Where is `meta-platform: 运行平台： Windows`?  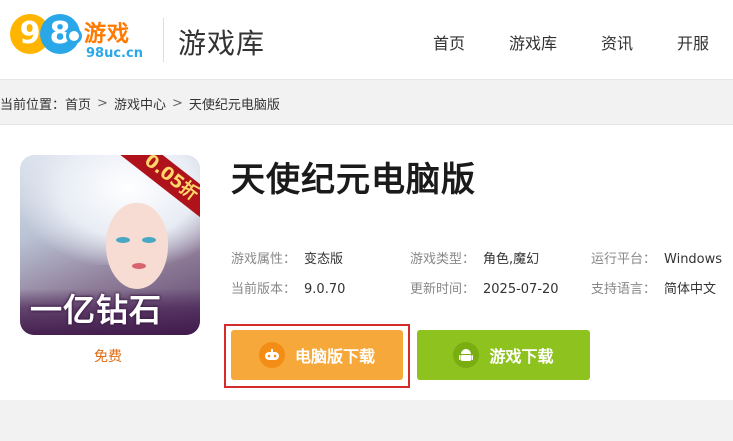 meta-platform: 运行平台： Windows is located at coordinates (656, 257).